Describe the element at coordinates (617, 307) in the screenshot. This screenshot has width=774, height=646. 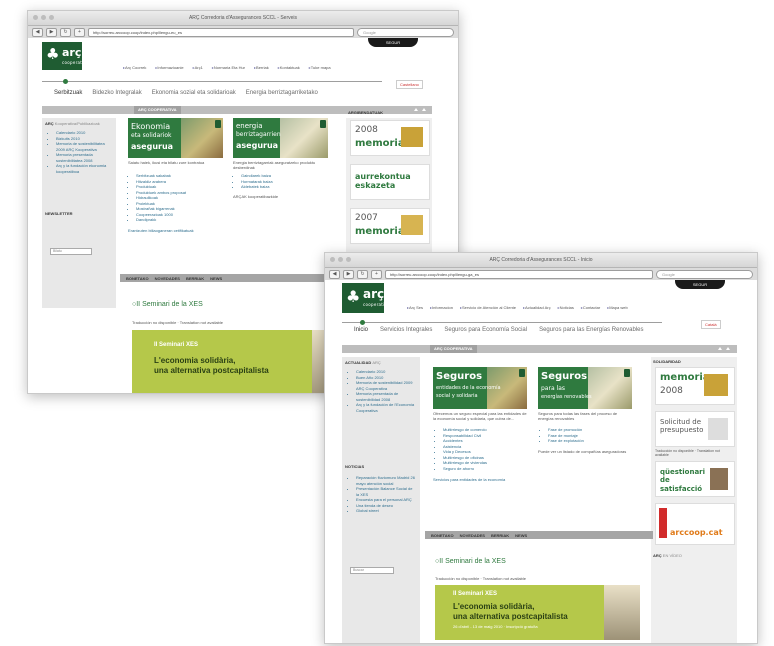
I see `top-nav-item: Mapa web` at that location.